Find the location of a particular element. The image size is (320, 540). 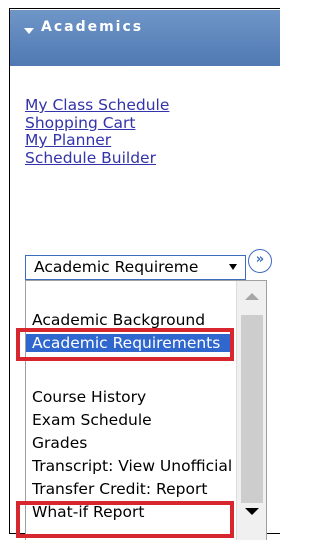

scrollbar is located at coordinates (251, 410).